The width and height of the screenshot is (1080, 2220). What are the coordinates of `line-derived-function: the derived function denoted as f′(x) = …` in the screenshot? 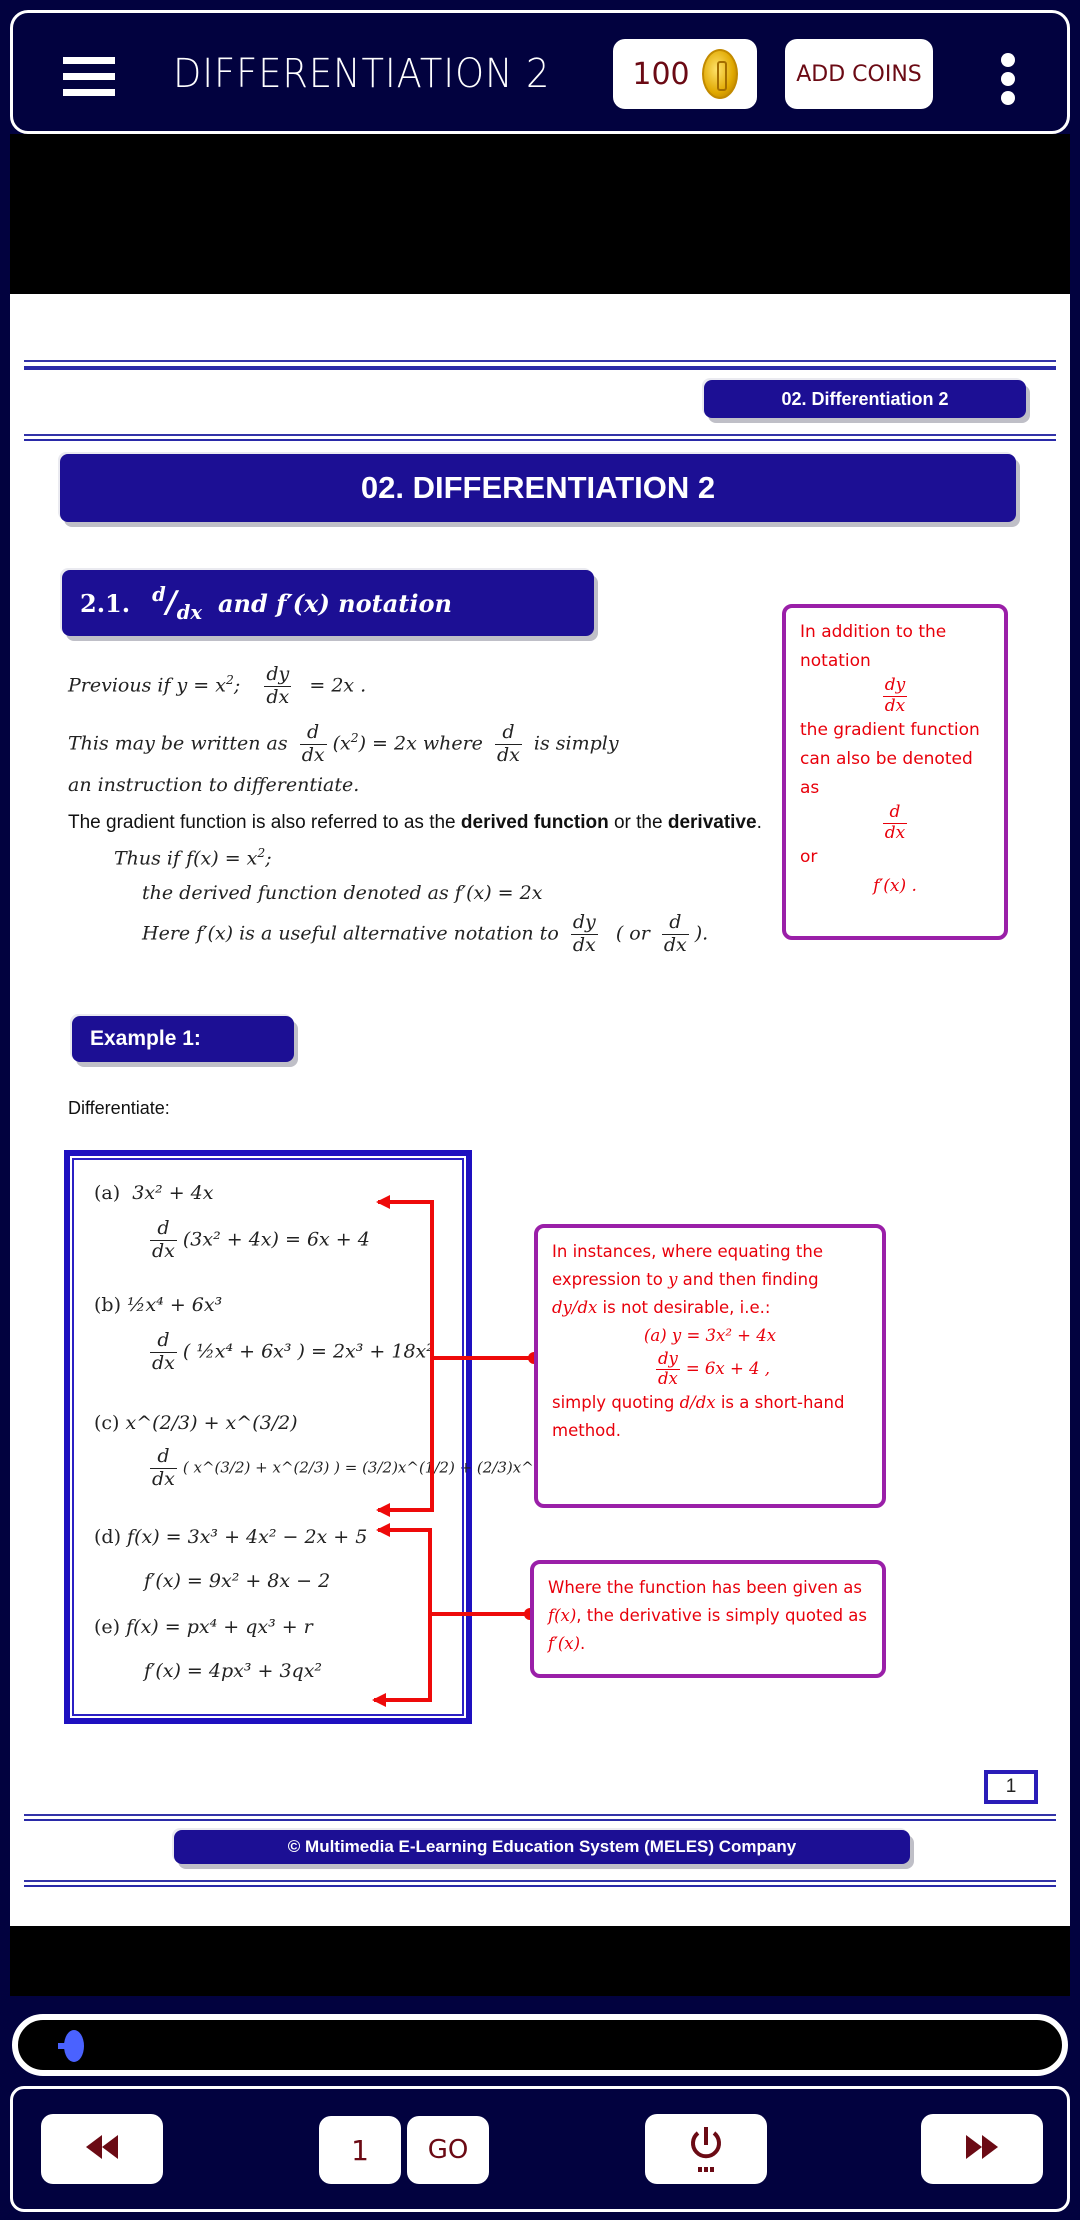 It's located at (342, 893).